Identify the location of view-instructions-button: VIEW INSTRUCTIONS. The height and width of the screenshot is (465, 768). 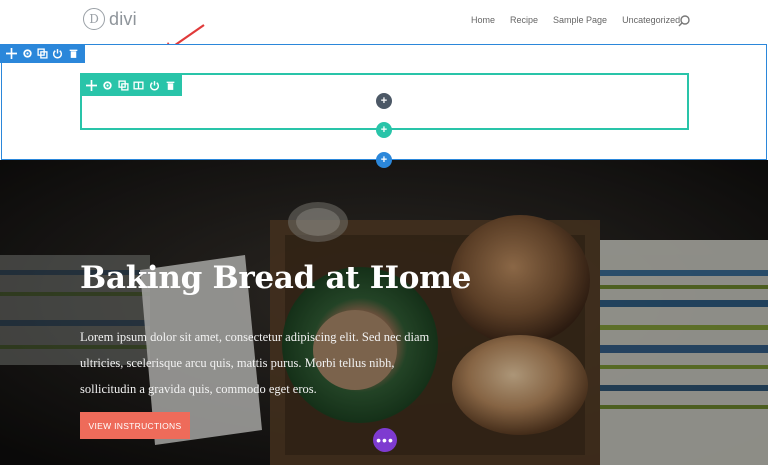
(135, 425).